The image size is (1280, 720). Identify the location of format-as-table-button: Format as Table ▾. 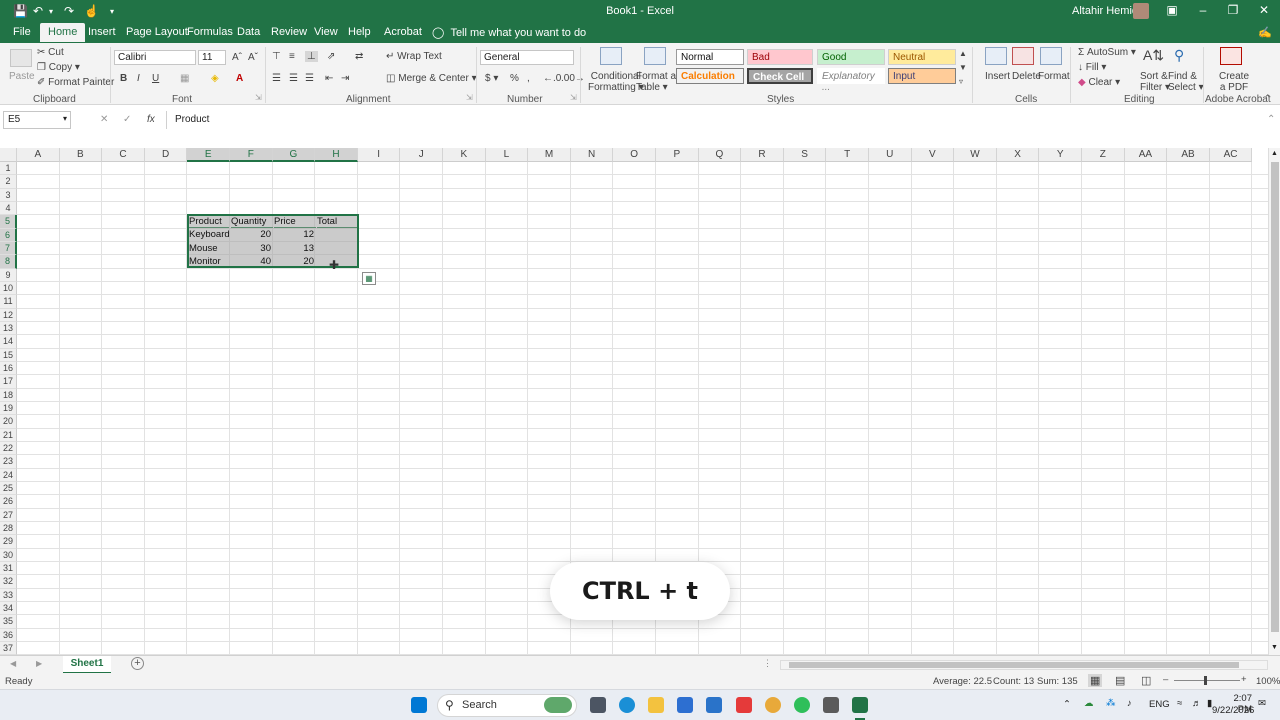
(658, 82).